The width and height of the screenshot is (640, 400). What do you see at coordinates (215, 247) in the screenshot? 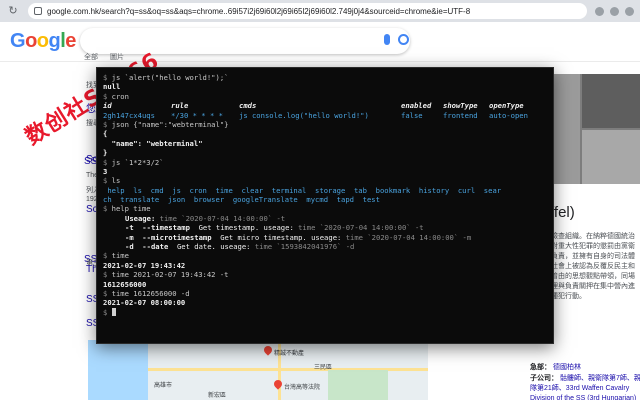
I see `help-option-desc: Get date. useage:` at bounding box center [215, 247].